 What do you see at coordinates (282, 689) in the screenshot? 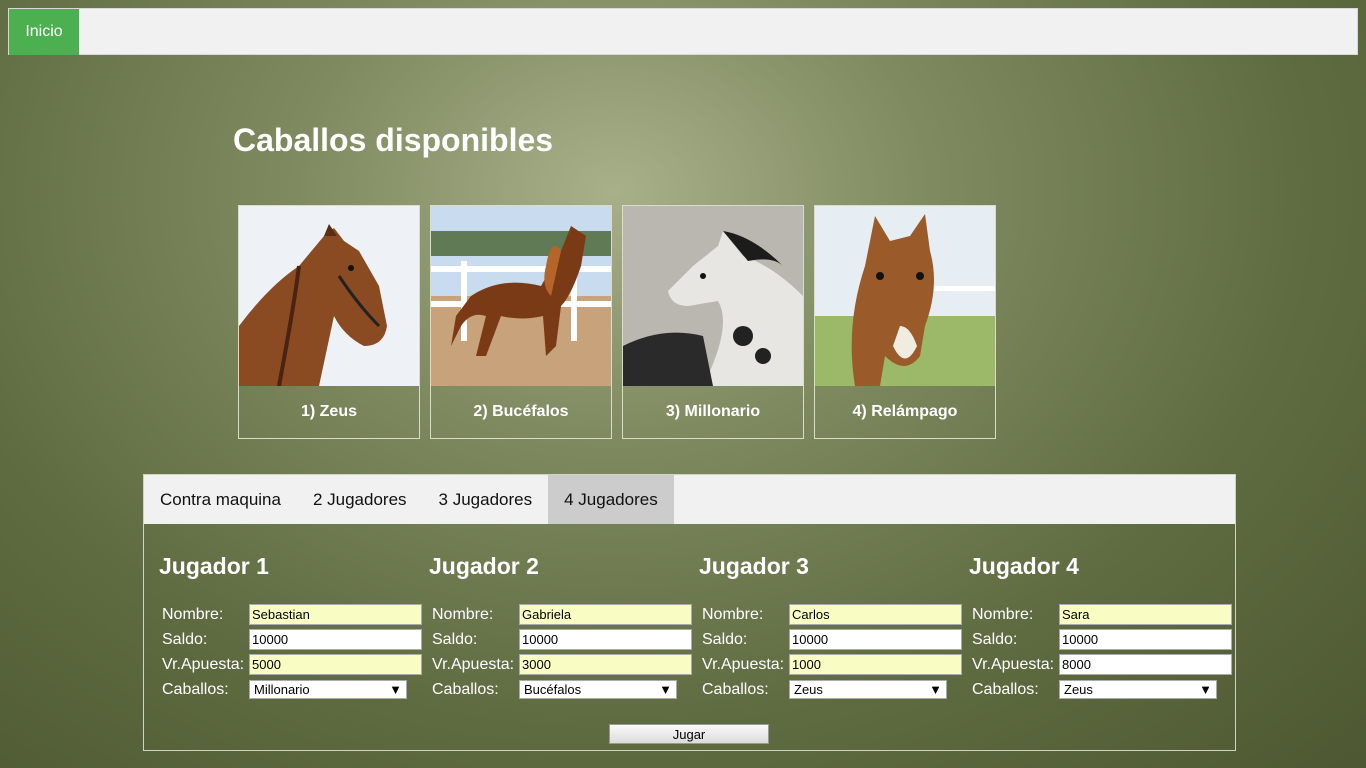
I see `selected-horse: Millonario` at bounding box center [282, 689].